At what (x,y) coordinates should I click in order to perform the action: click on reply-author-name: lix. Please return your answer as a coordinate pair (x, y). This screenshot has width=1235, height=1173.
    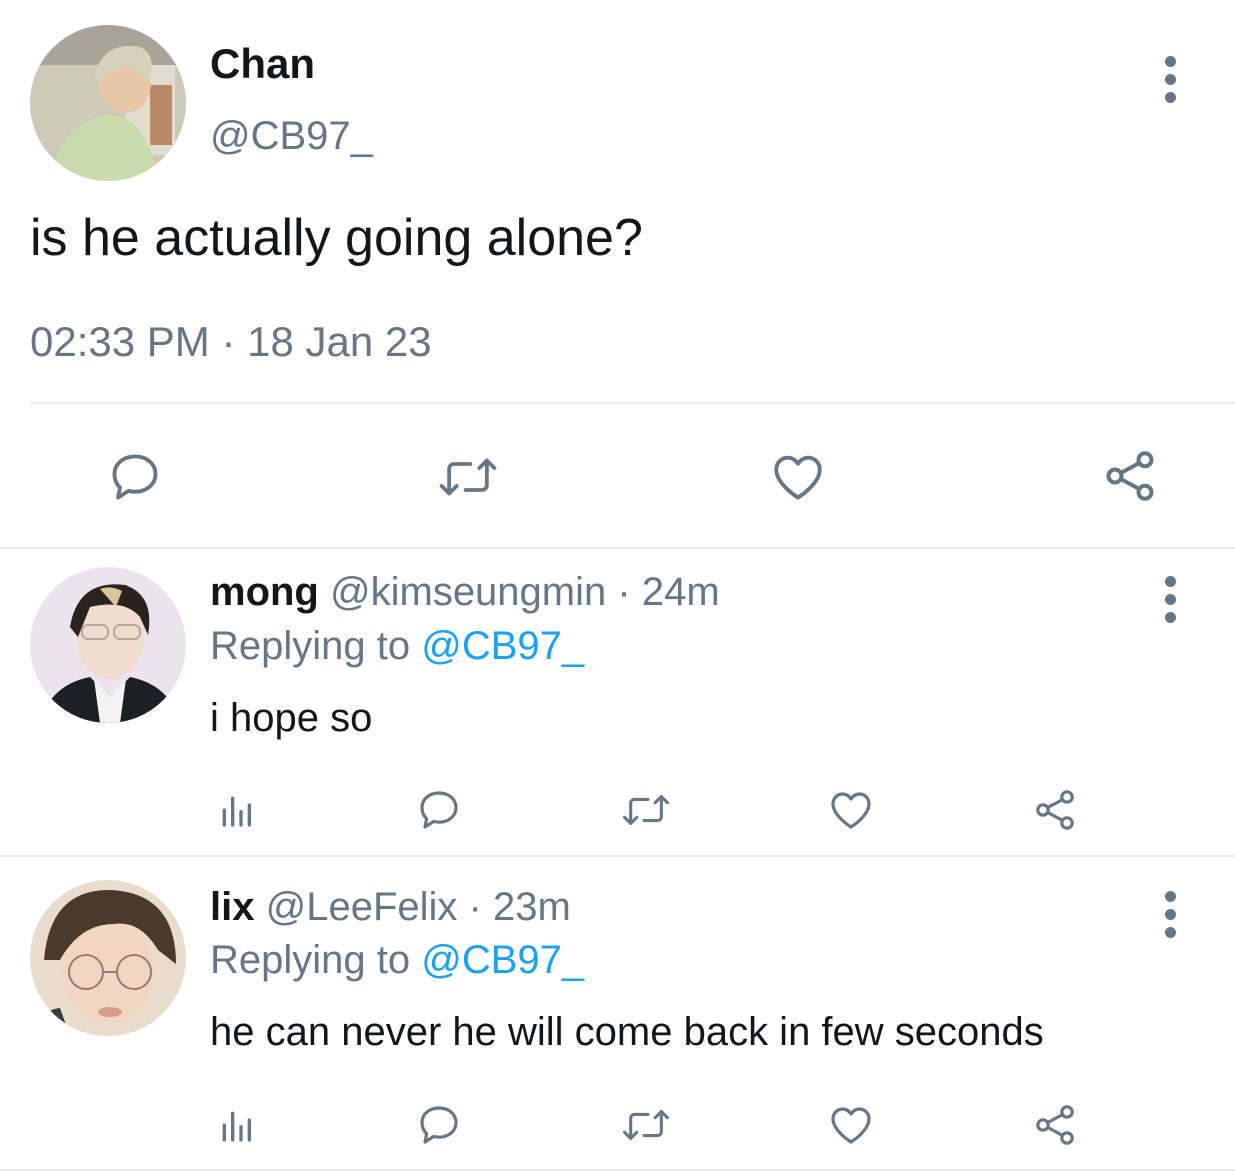
    Looking at the image, I should click on (232, 907).